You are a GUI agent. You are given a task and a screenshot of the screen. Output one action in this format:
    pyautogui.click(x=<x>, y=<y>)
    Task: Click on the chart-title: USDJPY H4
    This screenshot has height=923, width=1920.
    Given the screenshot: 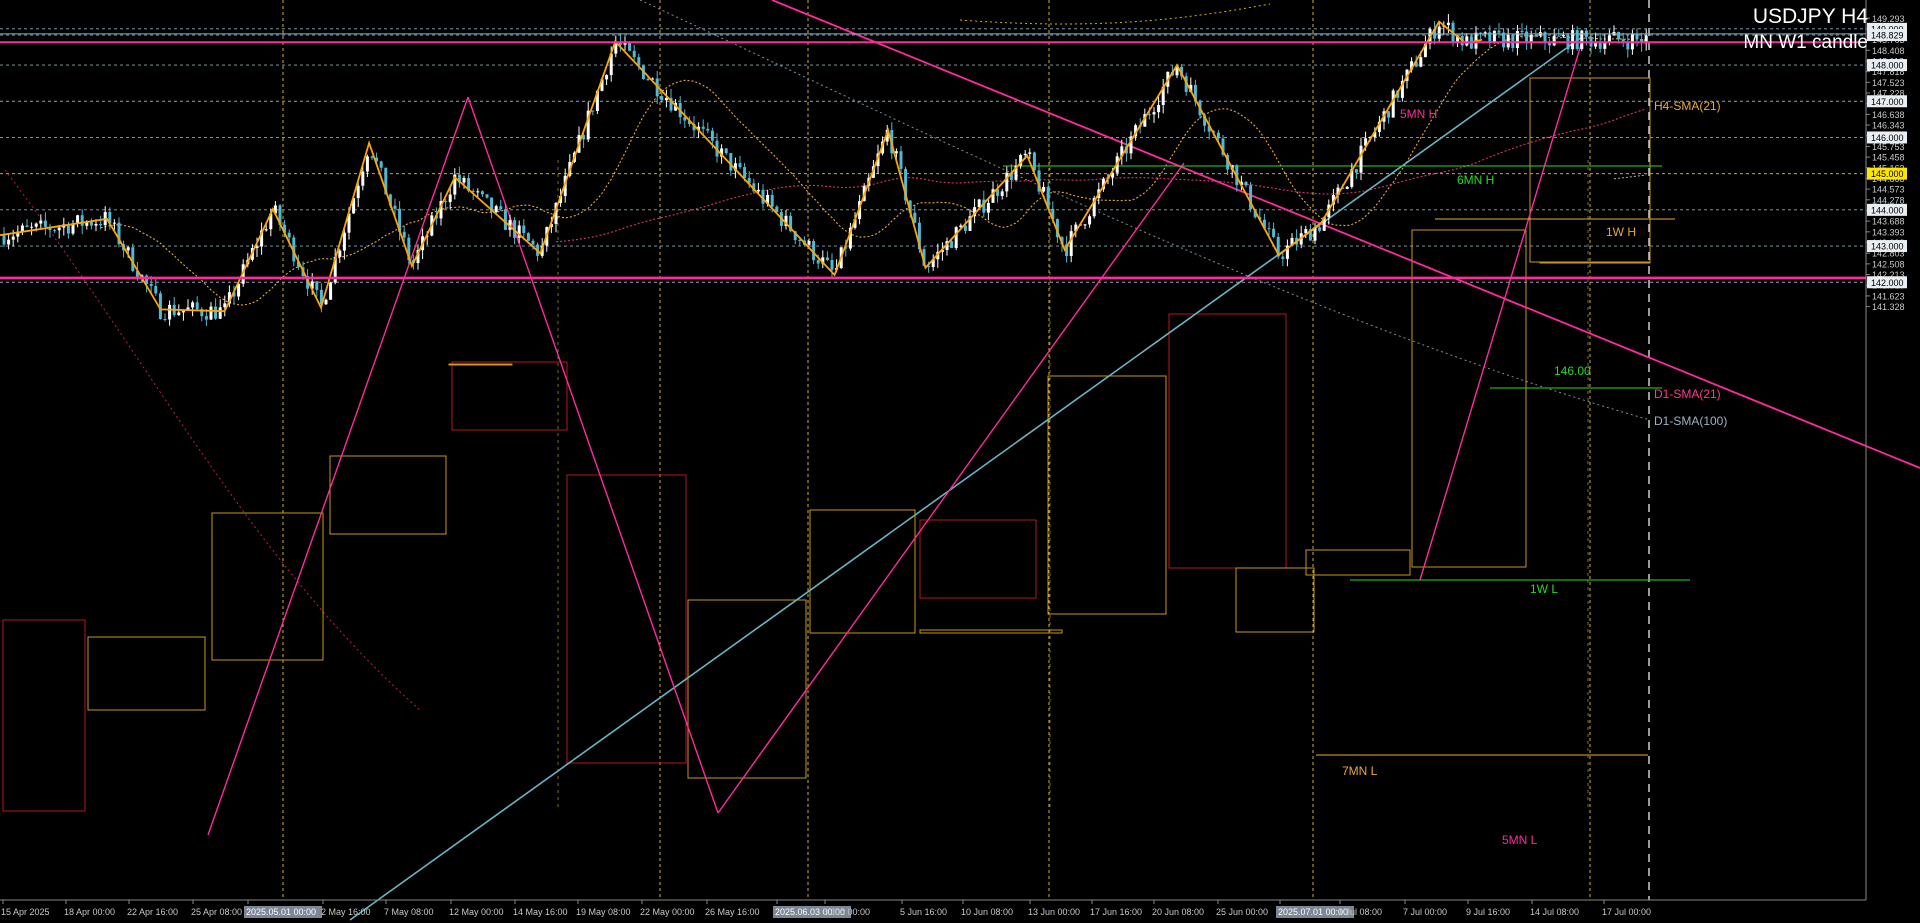 What is the action you would take?
    pyautogui.click(x=1810, y=16)
    